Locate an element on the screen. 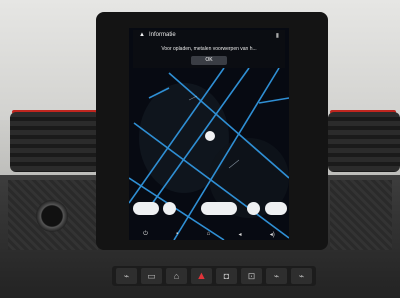 The image size is (400, 298). fan-button: ⌁ is located at coordinates (301, 276).